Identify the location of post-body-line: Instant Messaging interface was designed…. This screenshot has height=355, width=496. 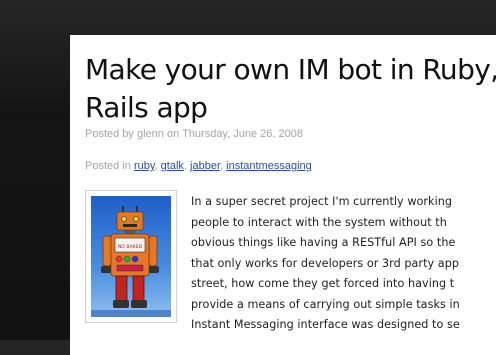
(325, 324).